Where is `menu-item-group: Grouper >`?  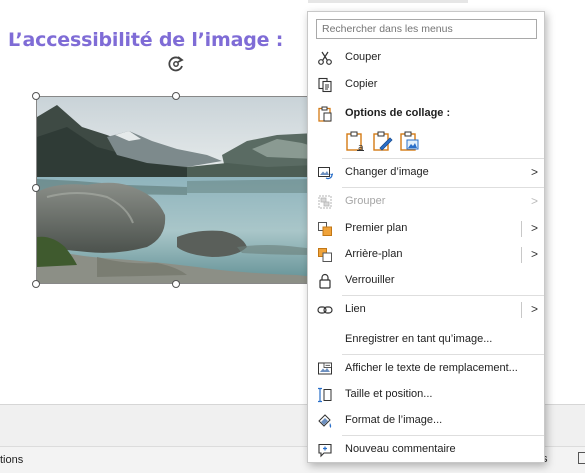
menu-item-group: Grouper > is located at coordinates (426, 202).